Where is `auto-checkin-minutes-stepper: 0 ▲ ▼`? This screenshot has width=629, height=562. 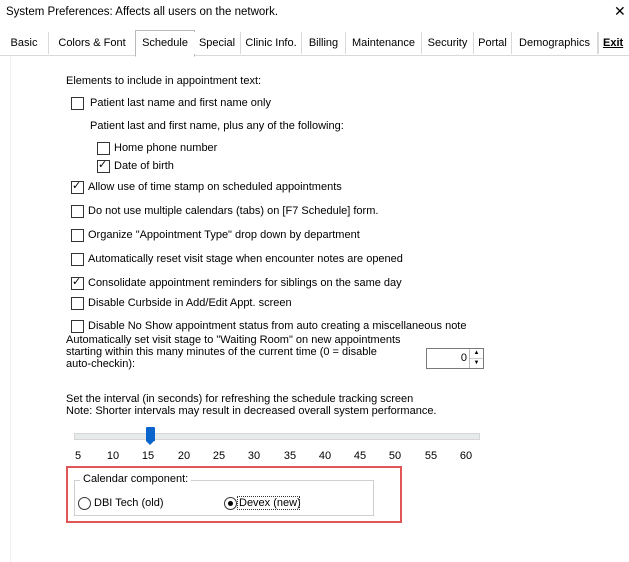
auto-checkin-minutes-stepper: 0 ▲ ▼ is located at coordinates (455, 358).